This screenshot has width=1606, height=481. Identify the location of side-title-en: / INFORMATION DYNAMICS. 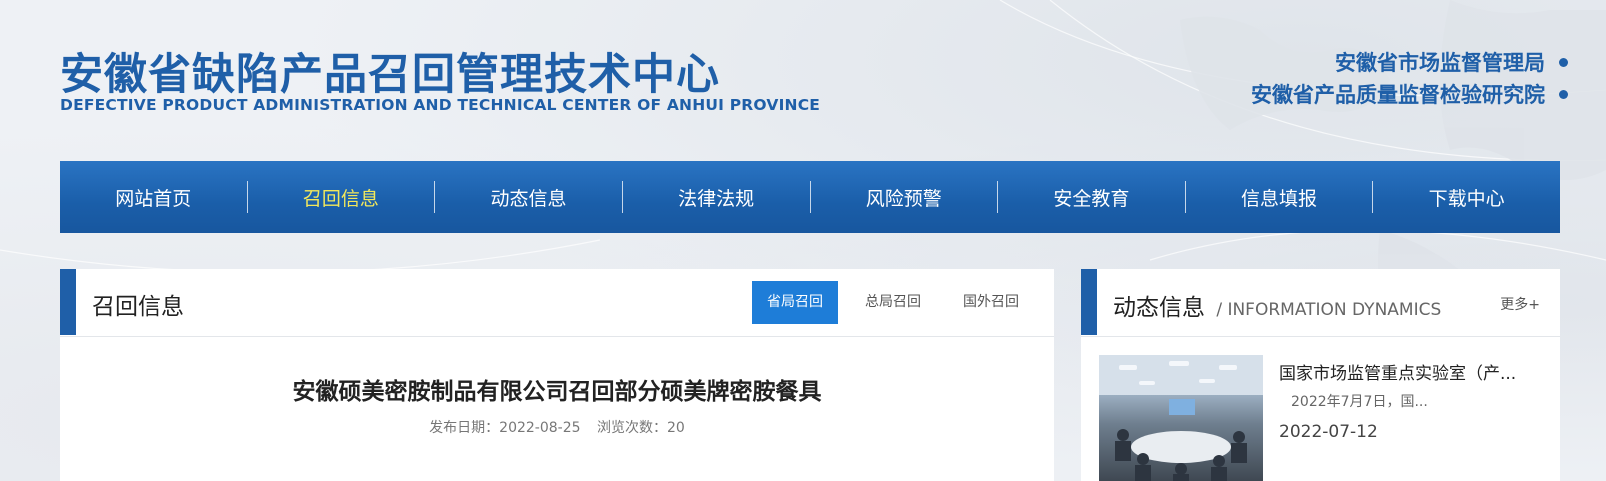
(1329, 310).